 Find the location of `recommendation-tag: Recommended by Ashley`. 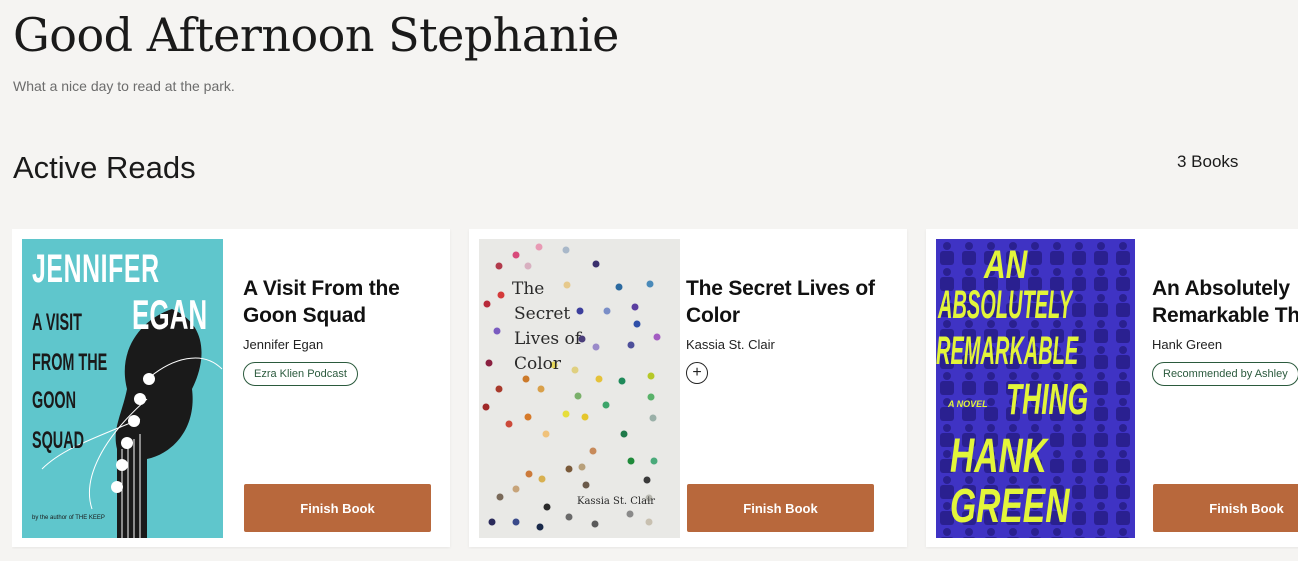

recommendation-tag: Recommended by Ashley is located at coordinates (1225, 374).